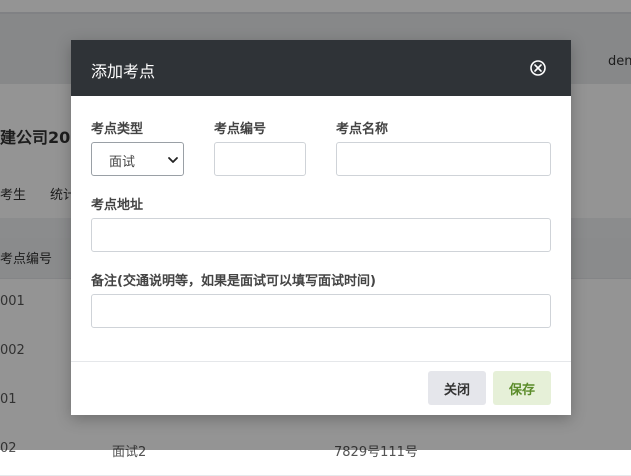 This screenshot has width=631, height=476. What do you see at coordinates (123, 71) in the screenshot?
I see `dialog-title: 添加考点` at bounding box center [123, 71].